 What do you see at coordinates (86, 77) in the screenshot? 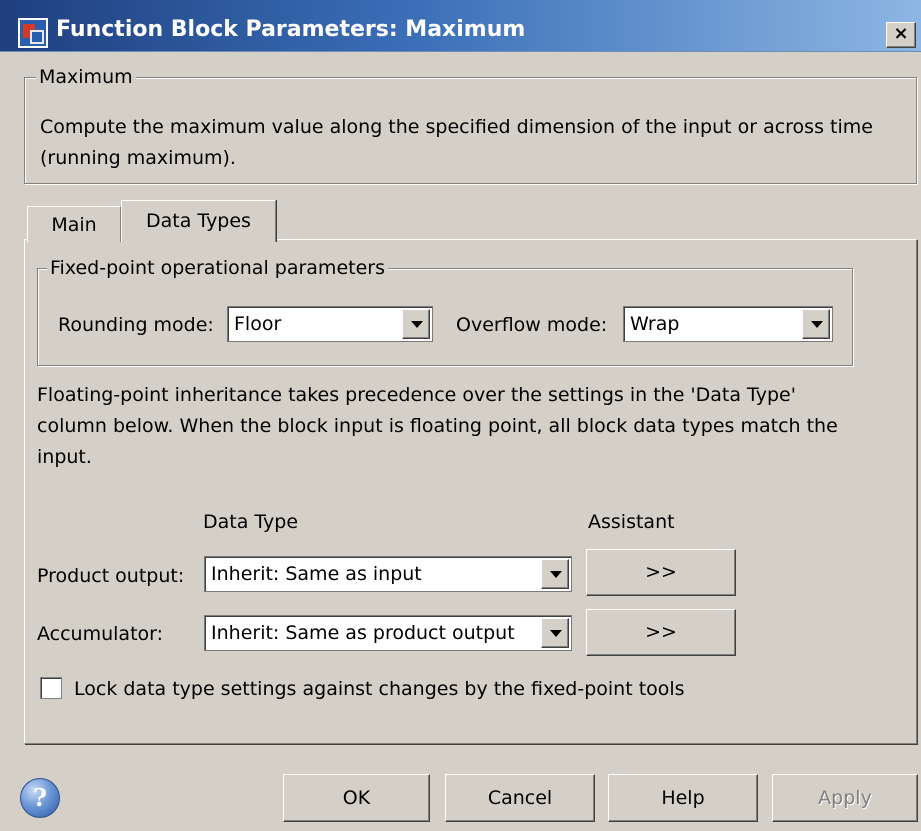
I see `description-group-legend: Maximum` at bounding box center [86, 77].